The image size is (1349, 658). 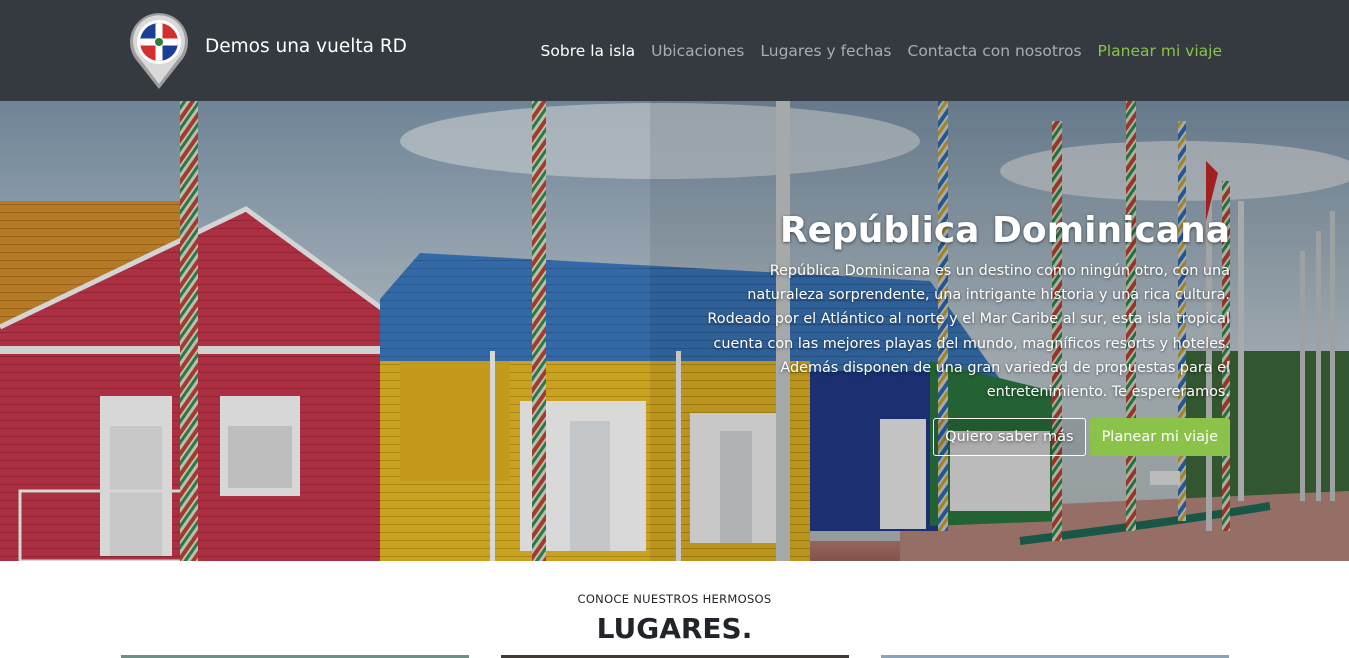 What do you see at coordinates (1004, 230) in the screenshot?
I see `hero-title: República Dominicana` at bounding box center [1004, 230].